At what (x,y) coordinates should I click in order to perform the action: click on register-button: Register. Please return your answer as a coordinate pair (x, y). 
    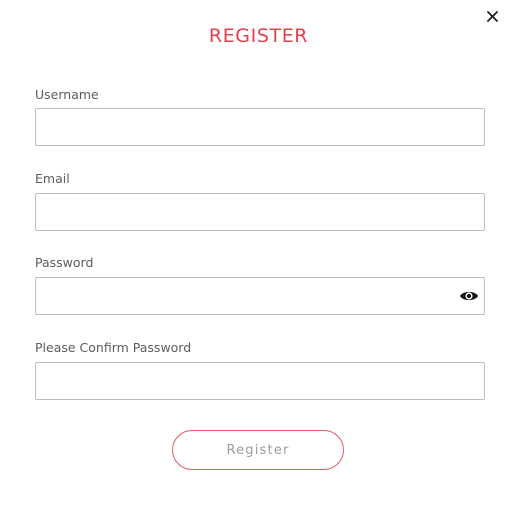
    Looking at the image, I should click on (258, 450).